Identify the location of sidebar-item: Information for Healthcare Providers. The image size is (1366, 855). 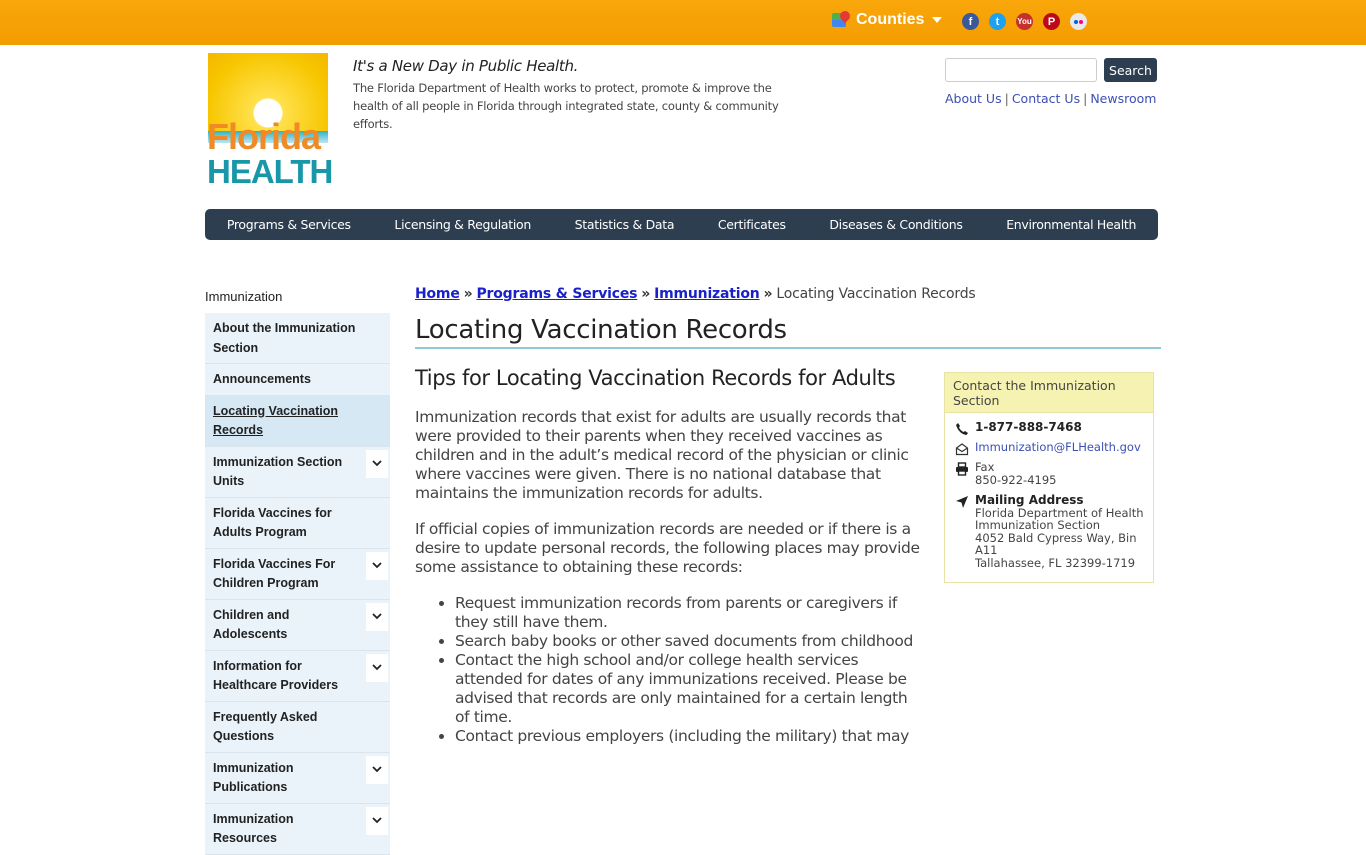
(297, 676).